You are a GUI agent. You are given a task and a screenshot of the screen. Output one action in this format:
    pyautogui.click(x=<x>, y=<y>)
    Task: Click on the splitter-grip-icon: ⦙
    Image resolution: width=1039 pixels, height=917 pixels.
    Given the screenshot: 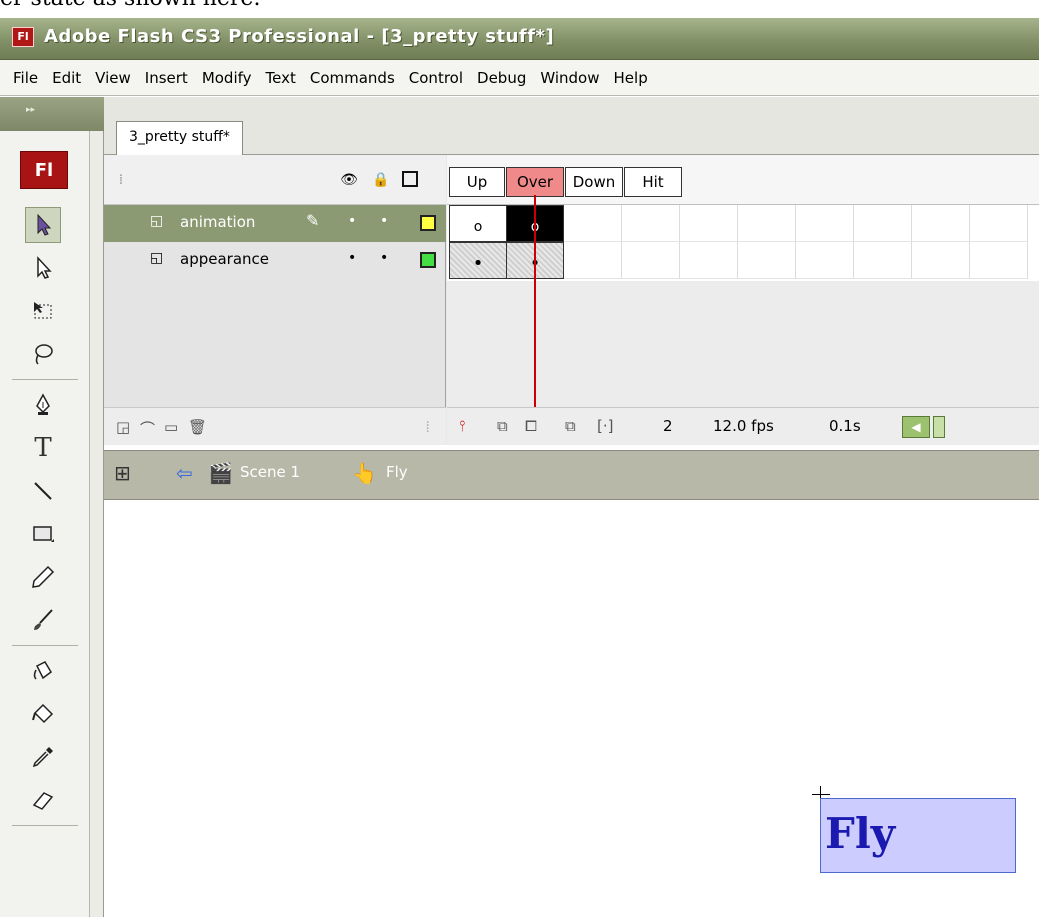 What is the action you would take?
    pyautogui.click(x=427, y=427)
    